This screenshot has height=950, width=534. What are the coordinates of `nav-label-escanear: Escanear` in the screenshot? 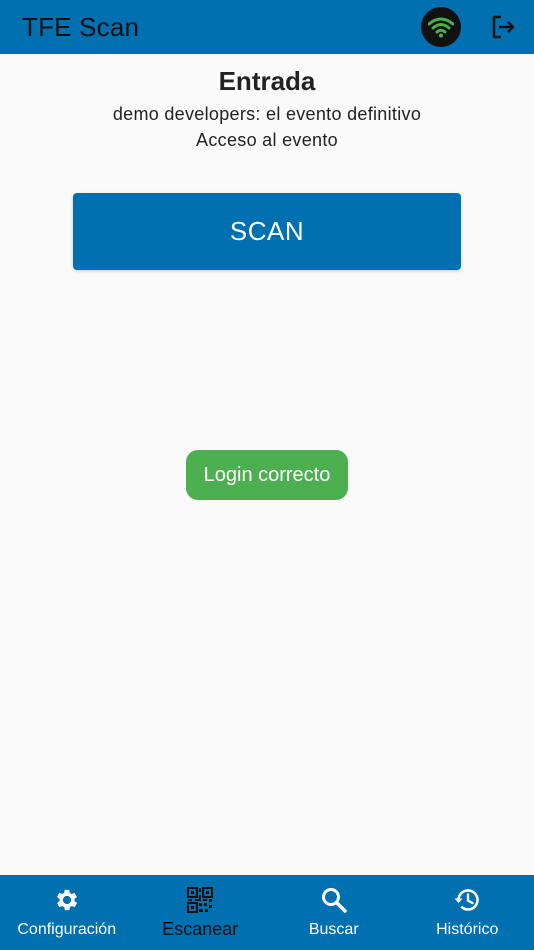 It's located at (200, 929).